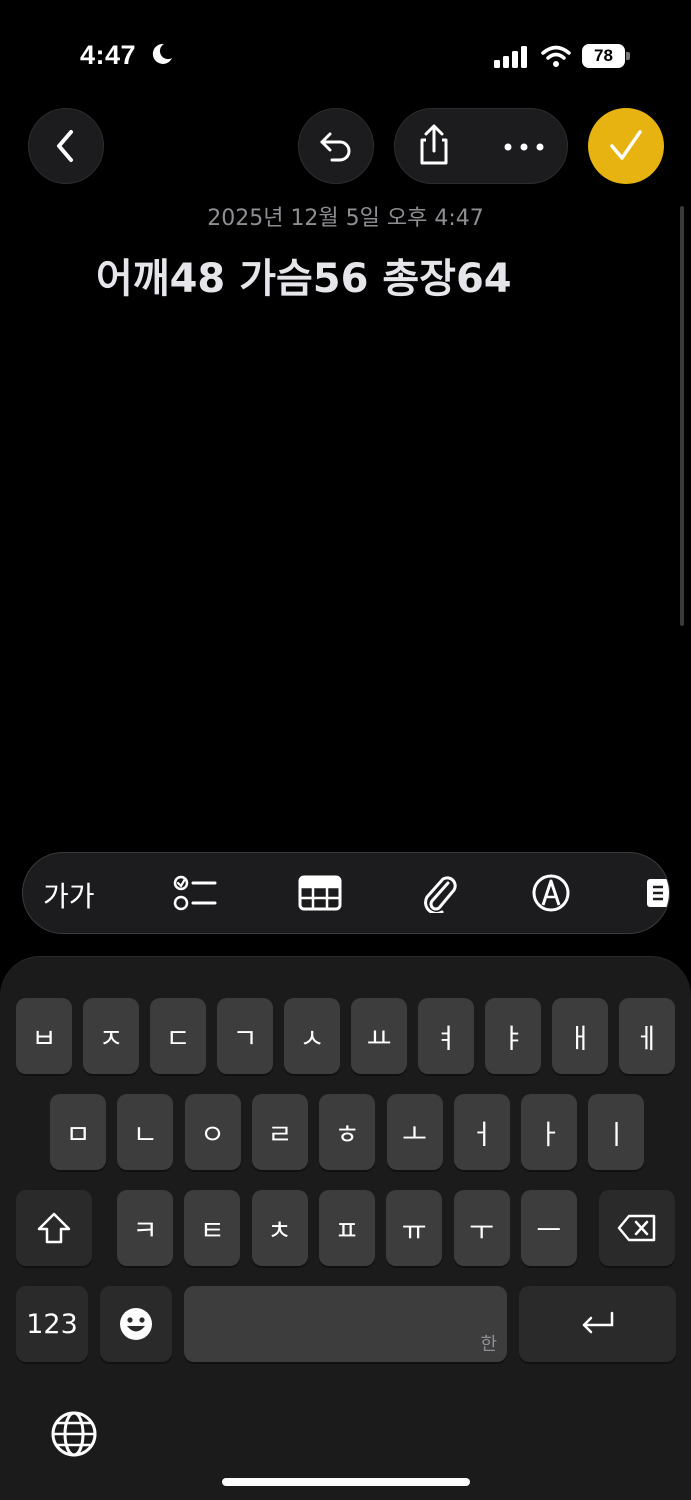 The image size is (691, 1500). I want to click on table-icon, so click(320, 893).